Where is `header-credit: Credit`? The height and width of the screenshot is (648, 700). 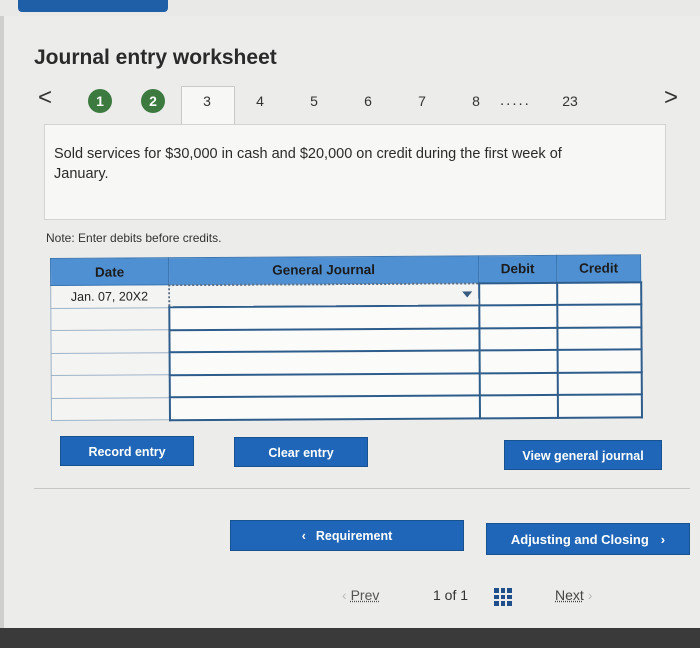
header-credit: Credit is located at coordinates (598, 268).